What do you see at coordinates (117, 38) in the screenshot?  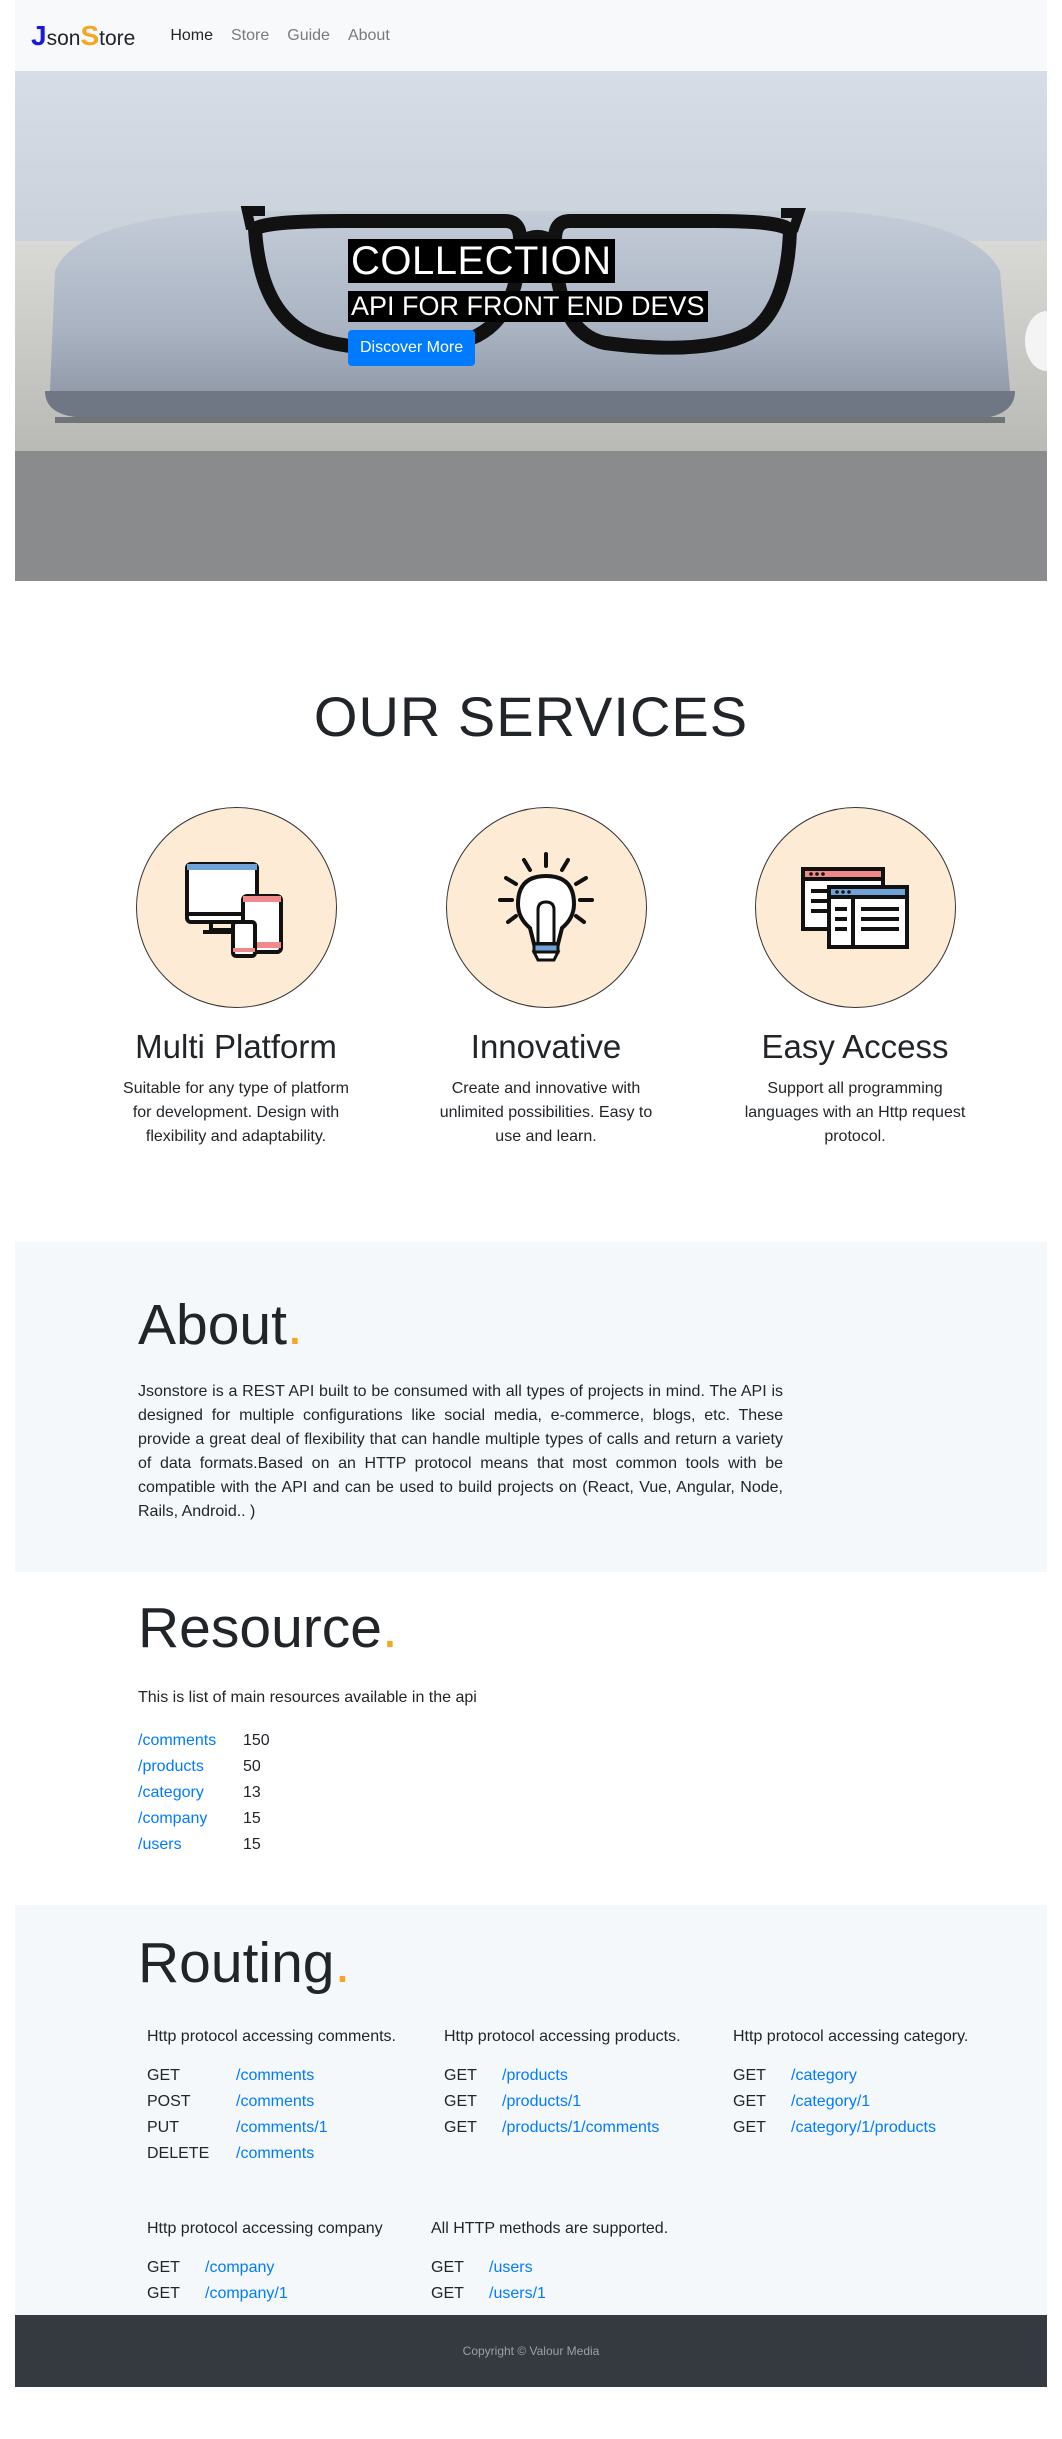 I see `brand-text-tore: tore` at bounding box center [117, 38].